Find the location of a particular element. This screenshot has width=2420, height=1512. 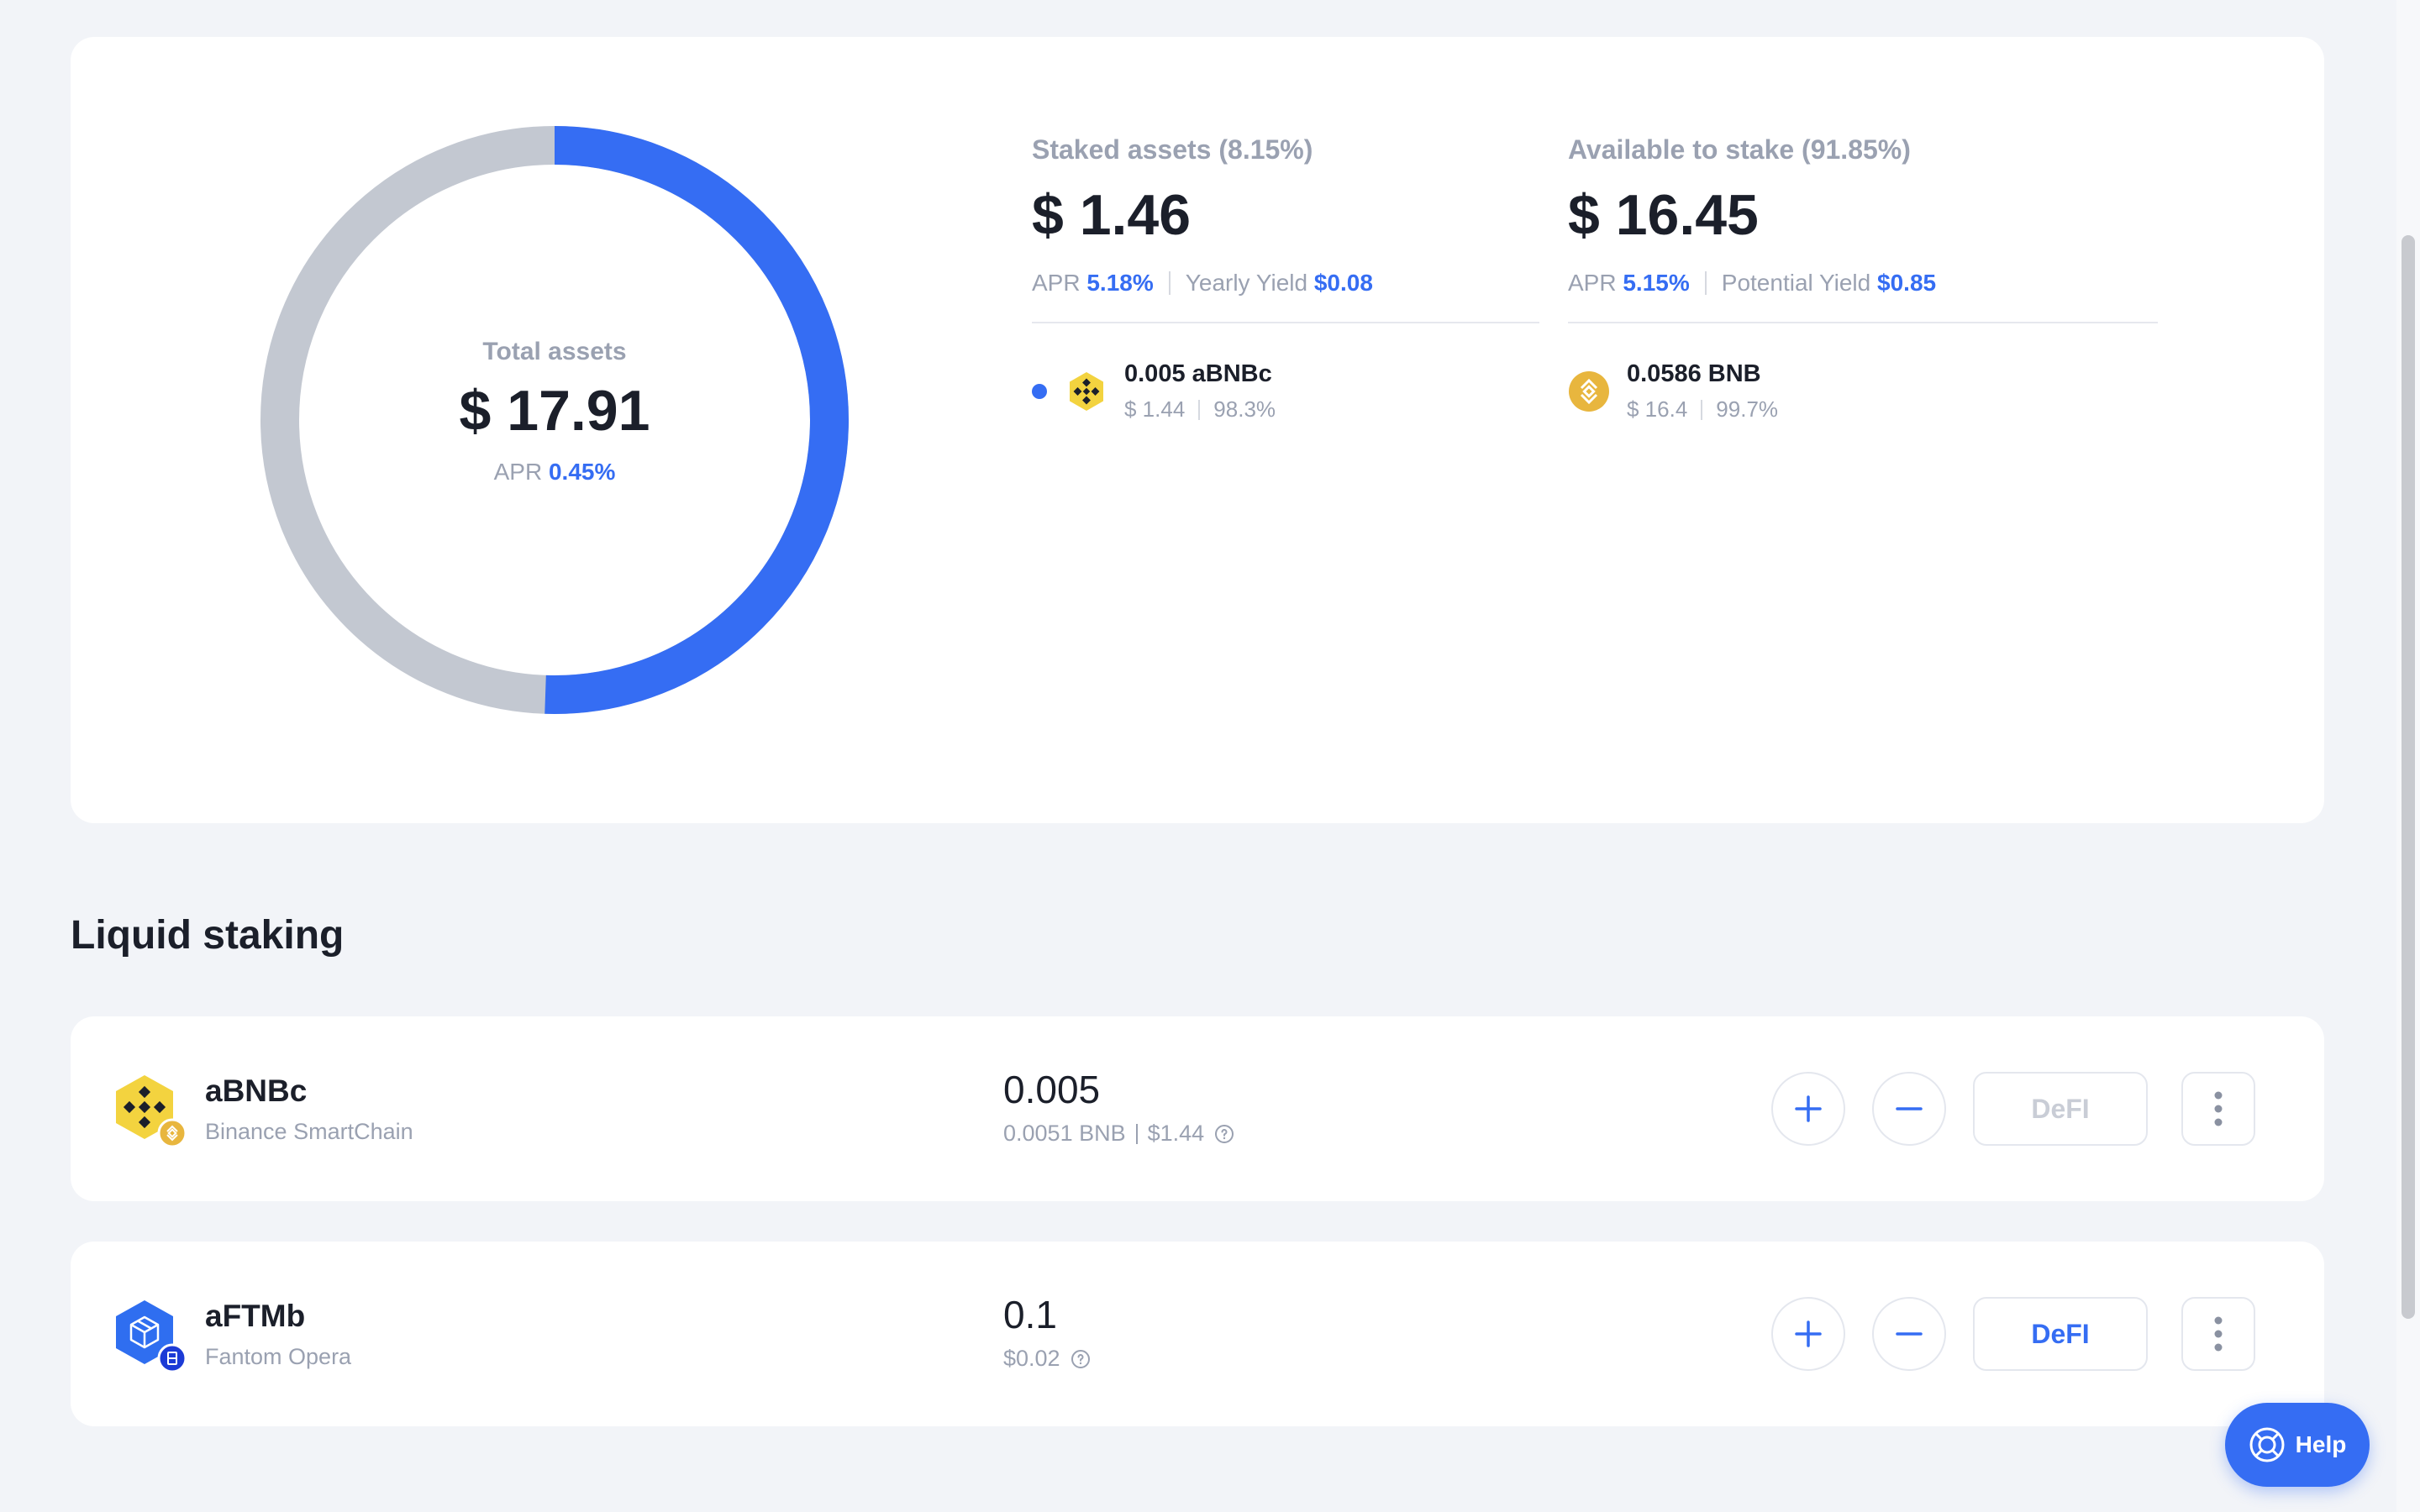

staked-yield-value: $0.08 is located at coordinates (1343, 283).